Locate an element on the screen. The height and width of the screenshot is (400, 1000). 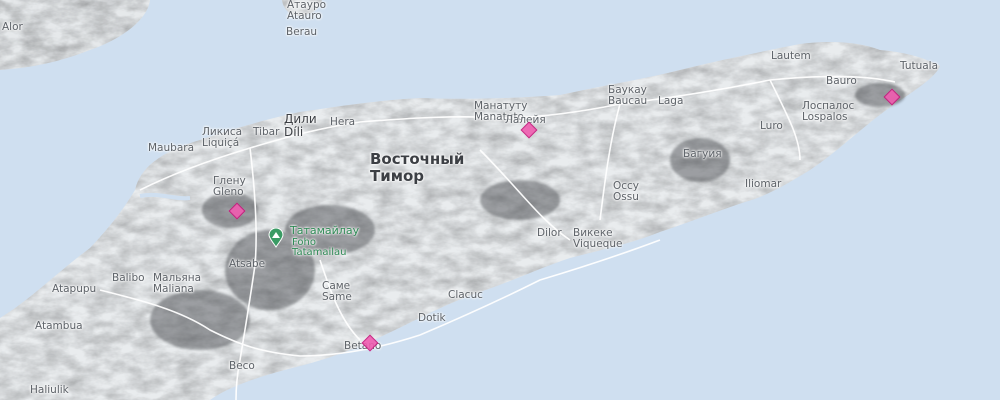
place-alor: Alor is located at coordinates (12, 27).